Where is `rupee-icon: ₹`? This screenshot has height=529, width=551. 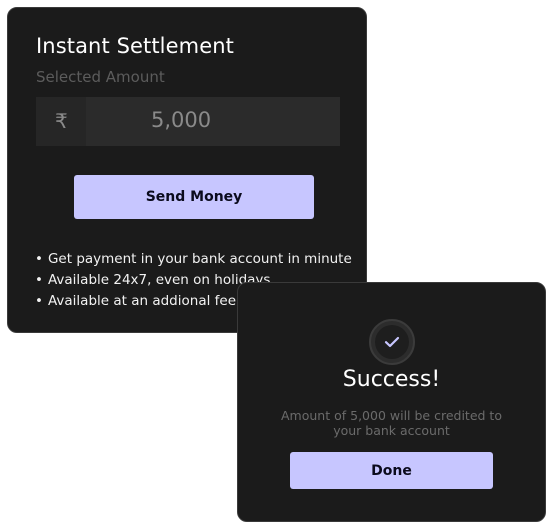 rupee-icon: ₹ is located at coordinates (61, 121).